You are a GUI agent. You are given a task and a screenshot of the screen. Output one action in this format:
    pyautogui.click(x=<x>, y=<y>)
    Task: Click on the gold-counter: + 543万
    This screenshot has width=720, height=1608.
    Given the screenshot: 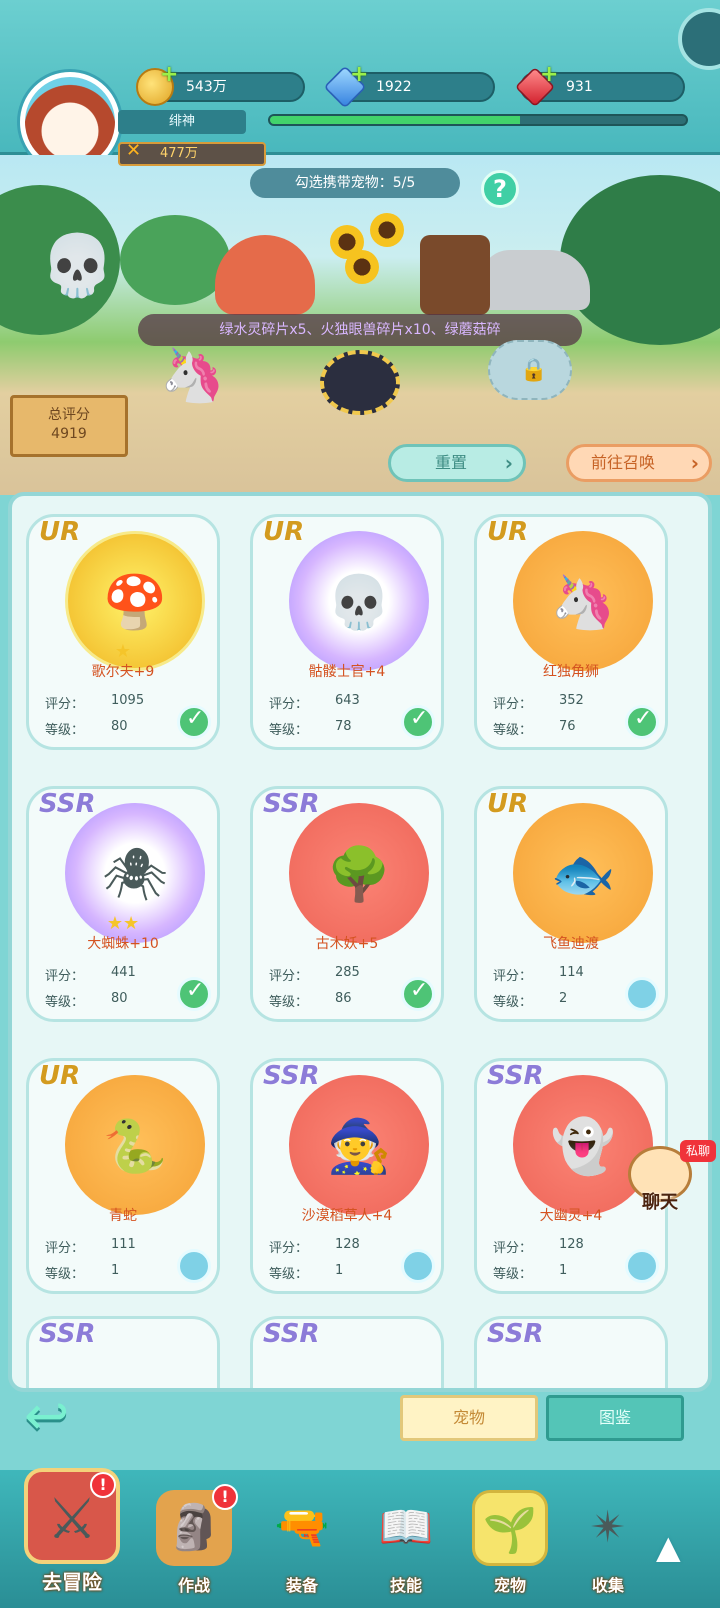 What is the action you would take?
    pyautogui.click(x=220, y=84)
    